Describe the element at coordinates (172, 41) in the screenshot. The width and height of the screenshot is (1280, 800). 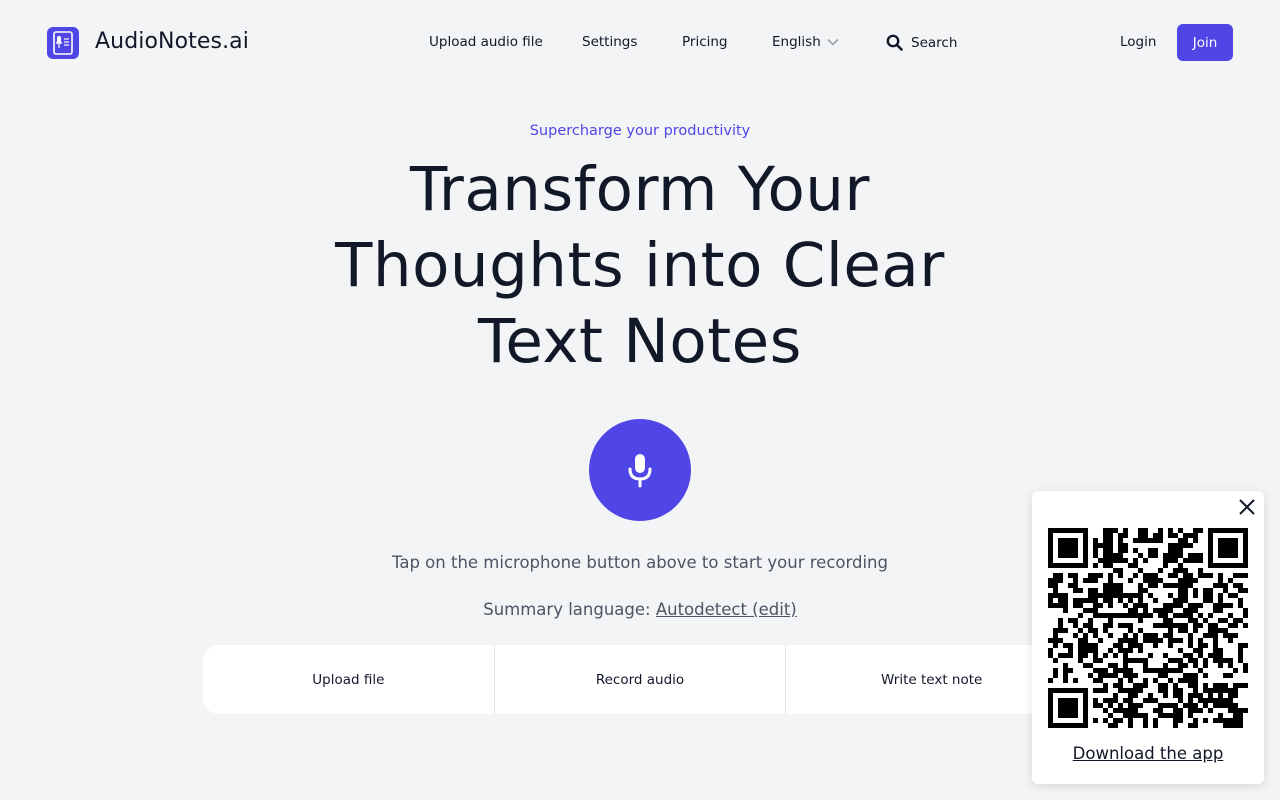
I see `brand-name: AudioNotes.ai` at that location.